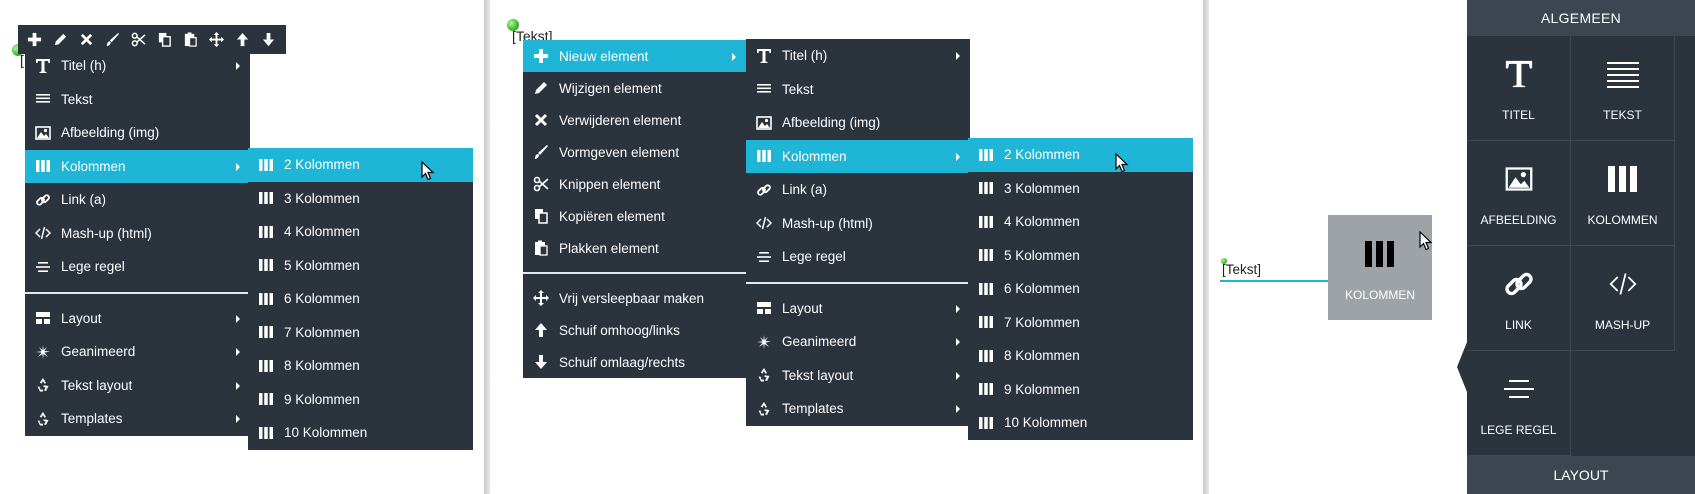  Describe the element at coordinates (622, 362) in the screenshot. I see `menu-item-label: Schuif omlaag/rechts` at that location.